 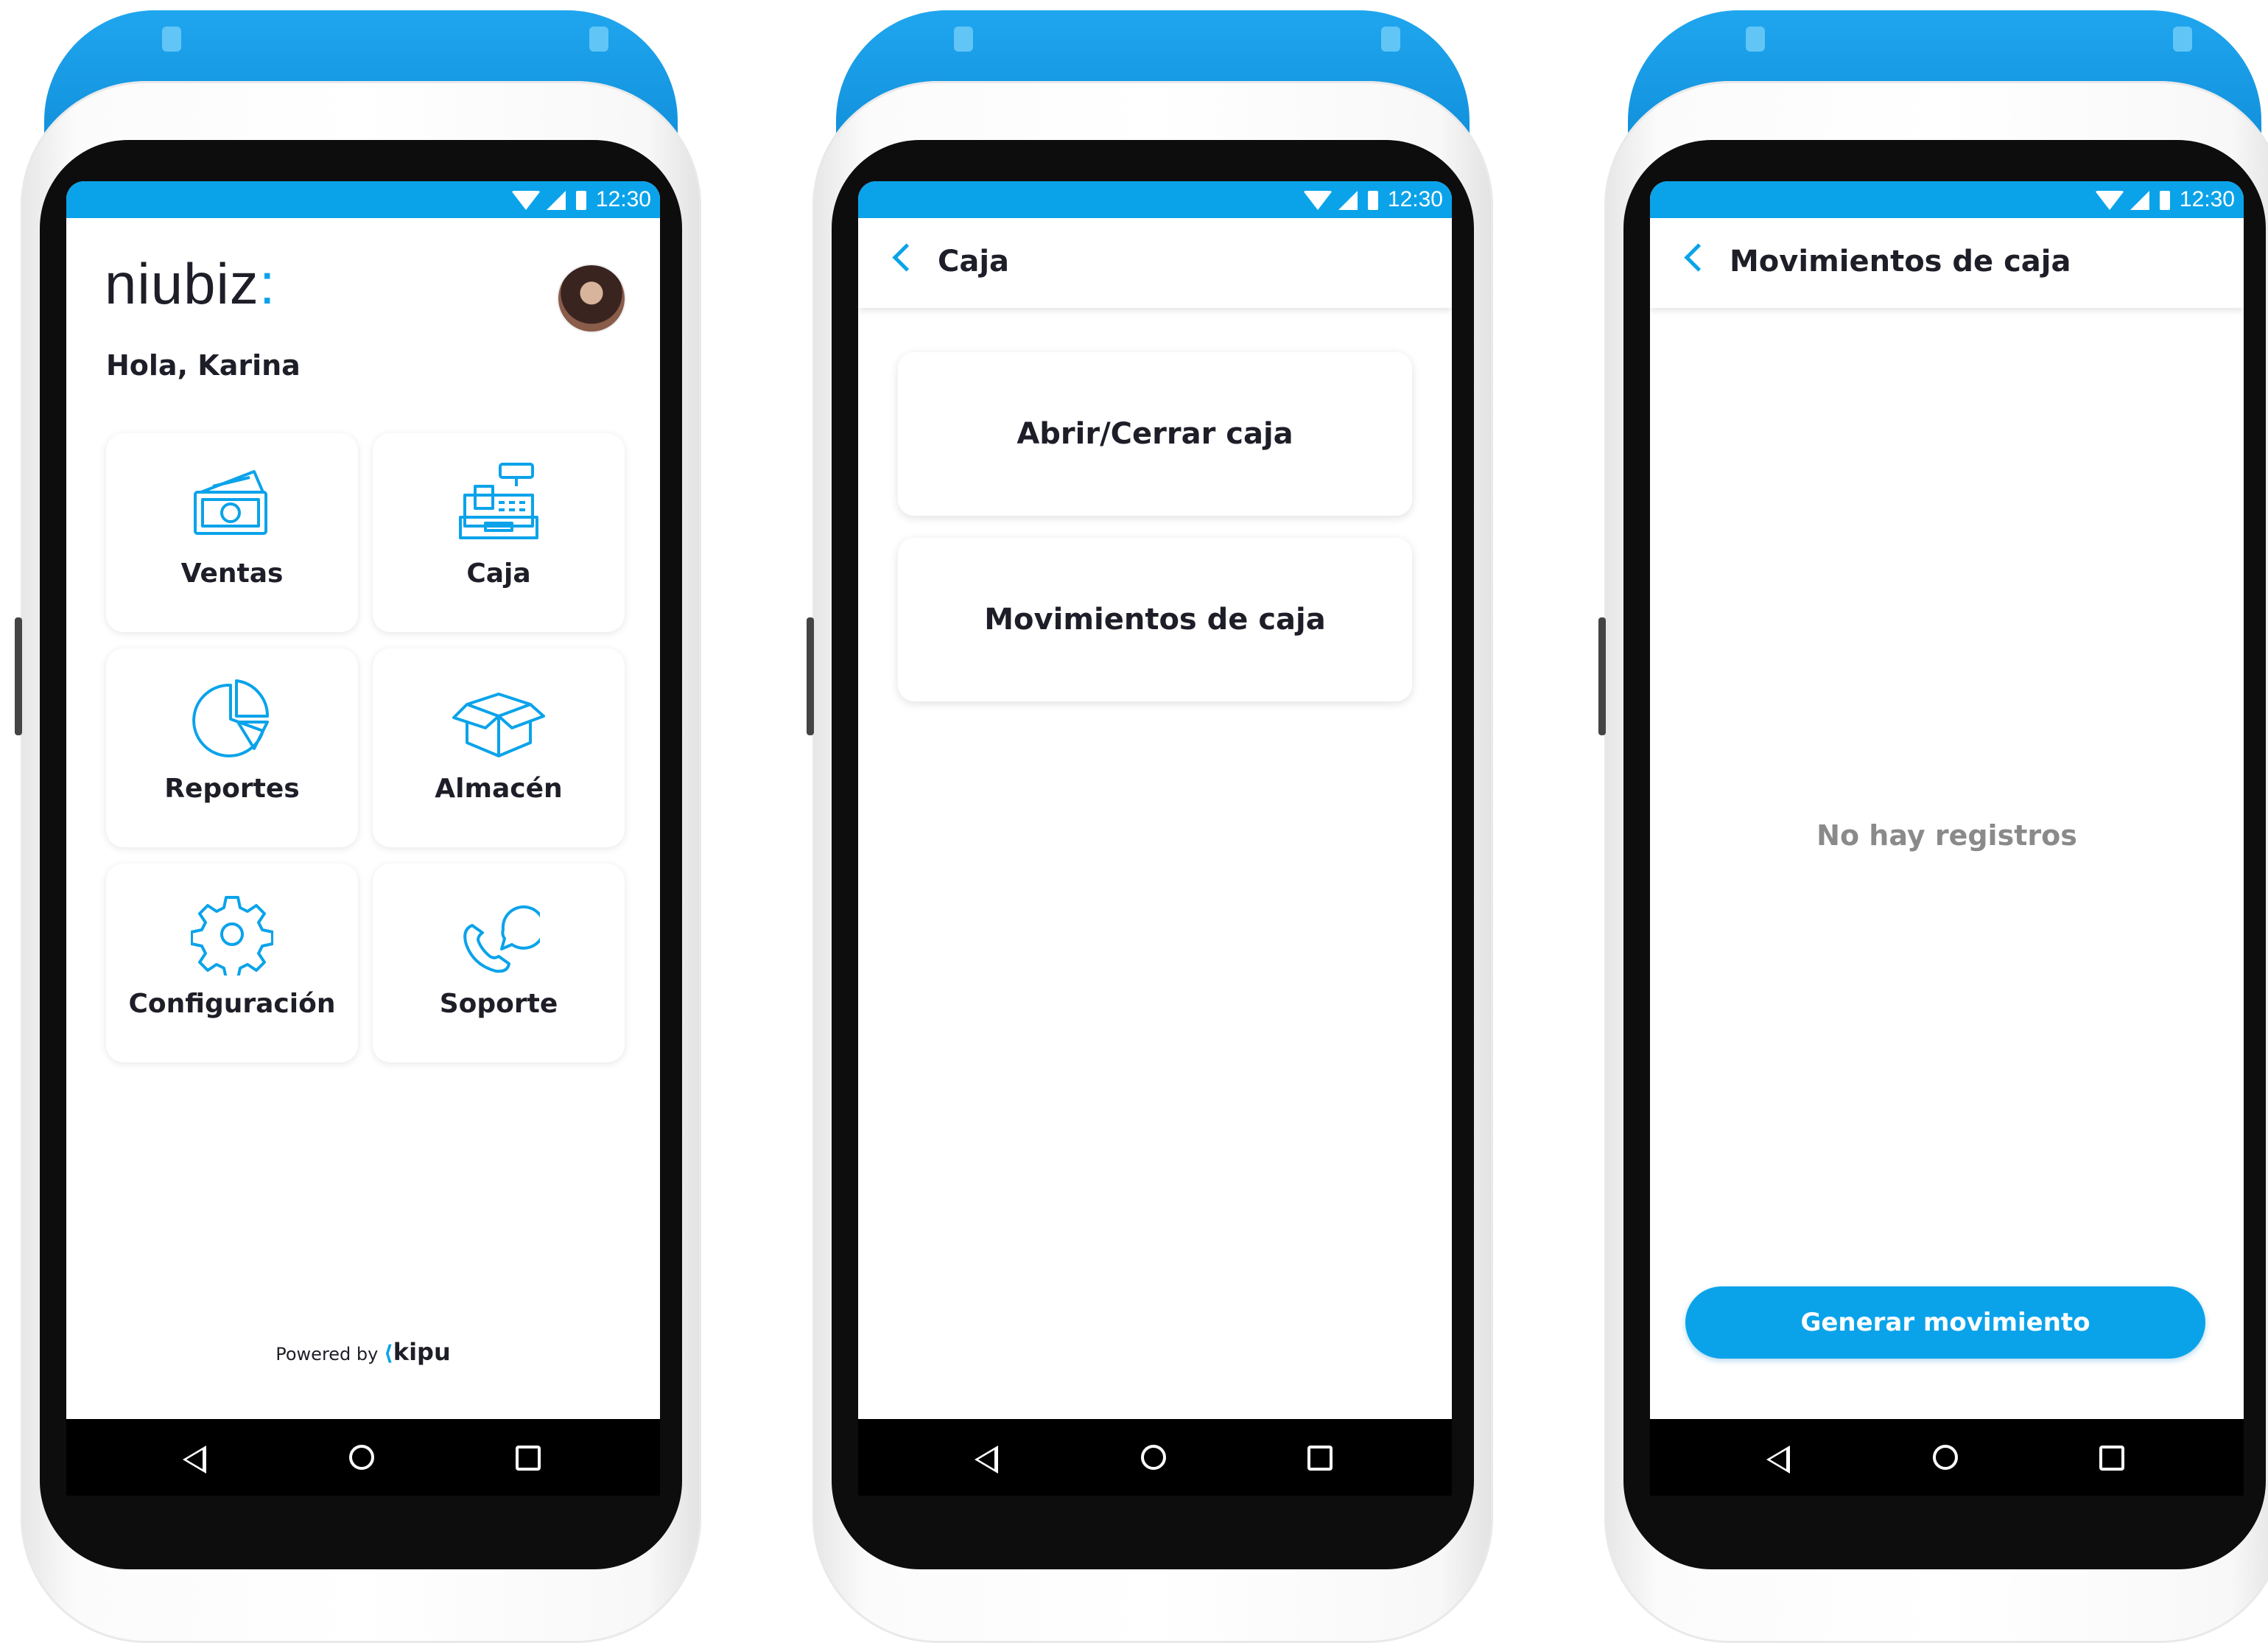 What do you see at coordinates (1900, 262) in the screenshot?
I see `page-title: Movimientos de caja` at bounding box center [1900, 262].